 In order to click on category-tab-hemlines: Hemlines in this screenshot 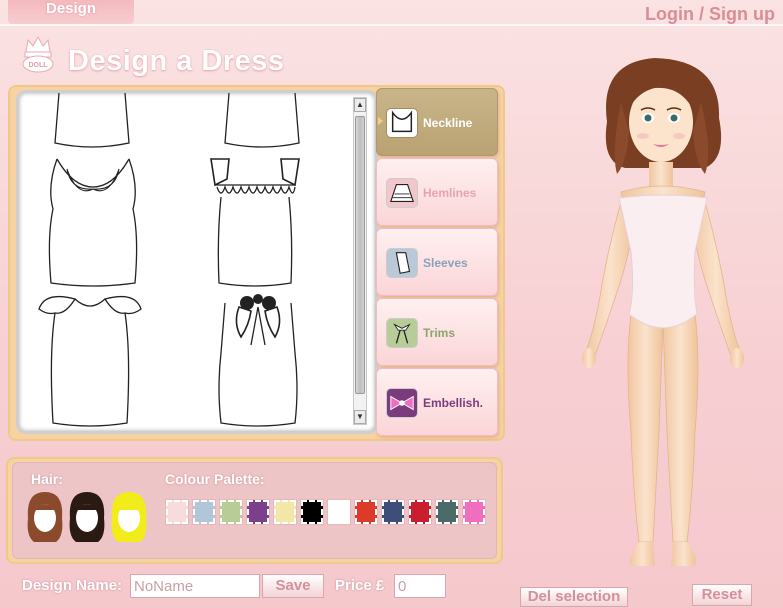, I will do `click(437, 192)`.